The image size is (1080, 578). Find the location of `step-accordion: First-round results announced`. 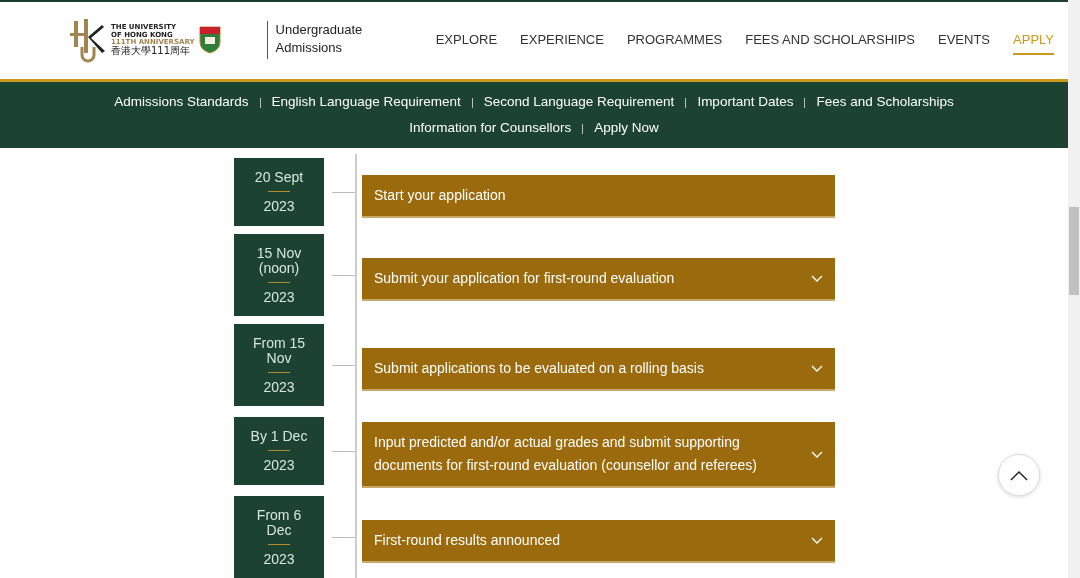

step-accordion: First-round results announced is located at coordinates (598, 541).